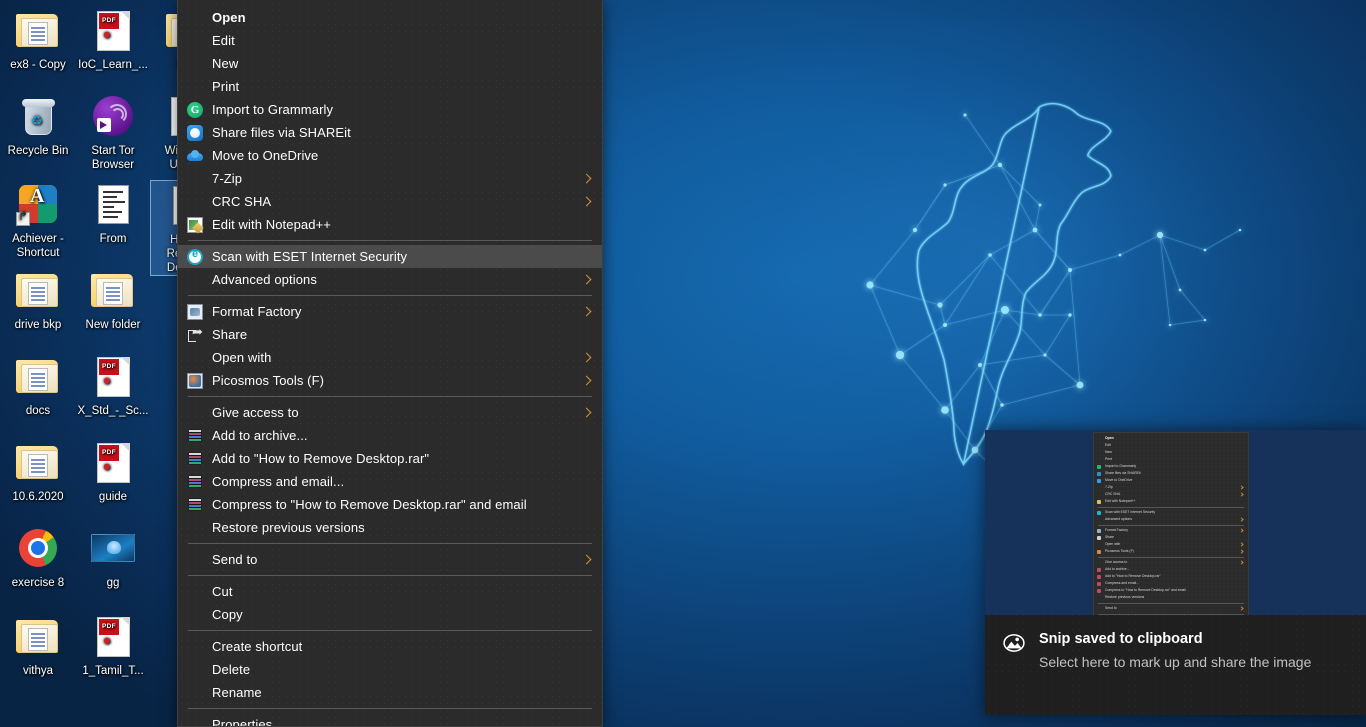  What do you see at coordinates (390, 575) in the screenshot?
I see `menu-separator` at bounding box center [390, 575].